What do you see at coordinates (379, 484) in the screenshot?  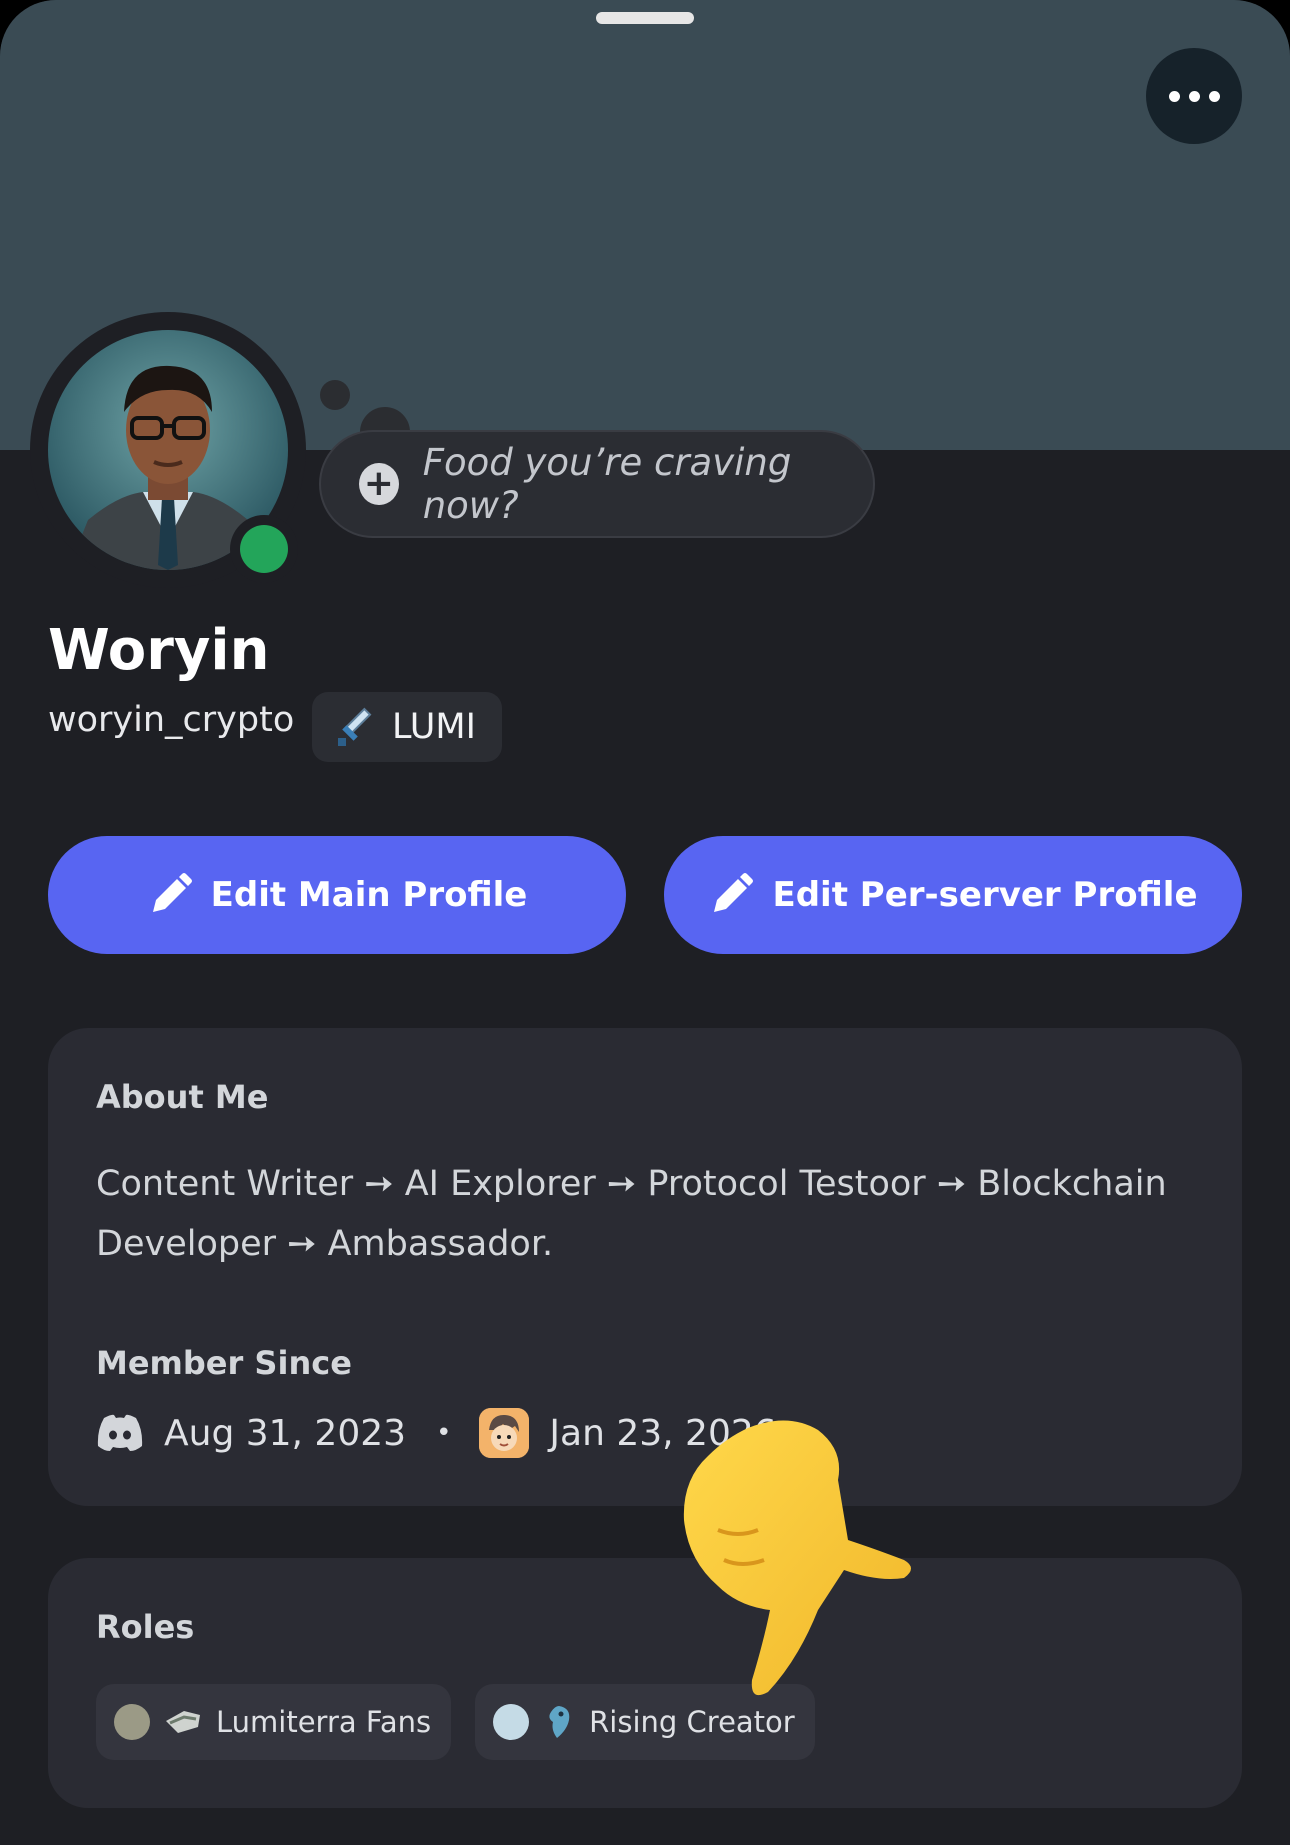 I see `add-icon: +` at bounding box center [379, 484].